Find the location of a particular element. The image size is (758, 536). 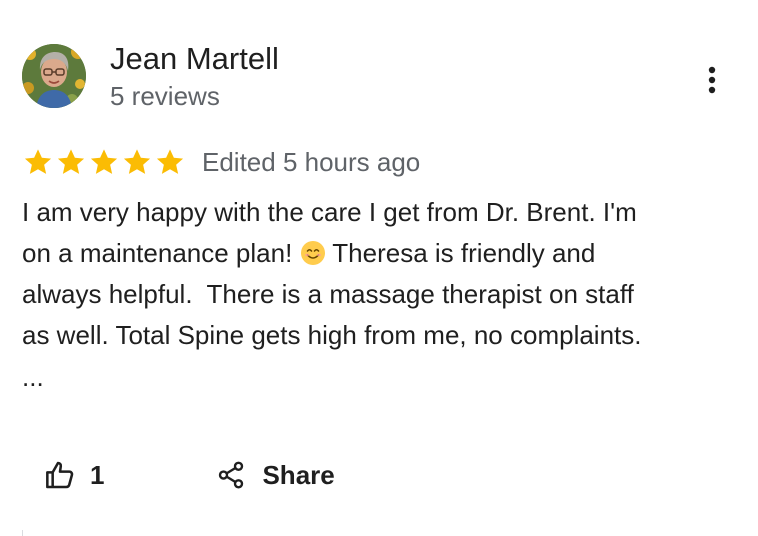

three-dots-vertical-icon is located at coordinates (712, 80).